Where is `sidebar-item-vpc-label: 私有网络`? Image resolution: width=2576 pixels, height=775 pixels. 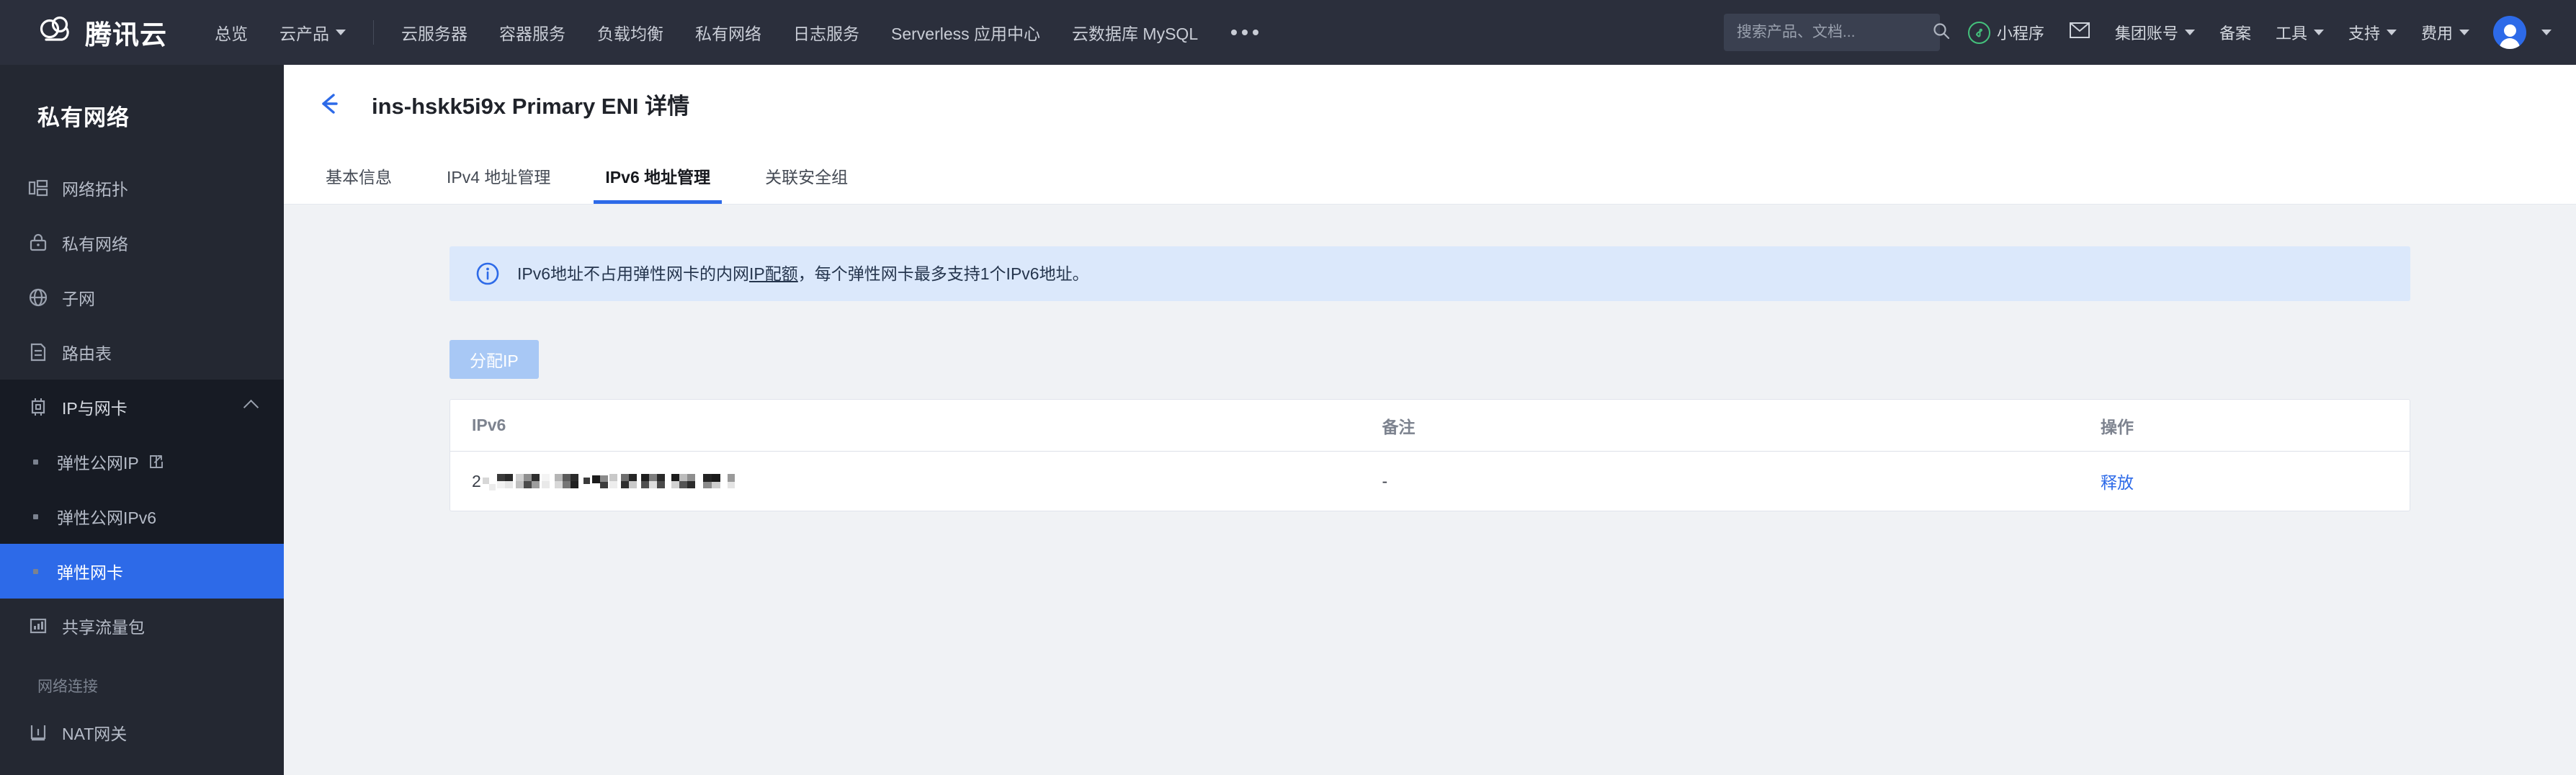 sidebar-item-vpc-label: 私有网络 is located at coordinates (95, 245).